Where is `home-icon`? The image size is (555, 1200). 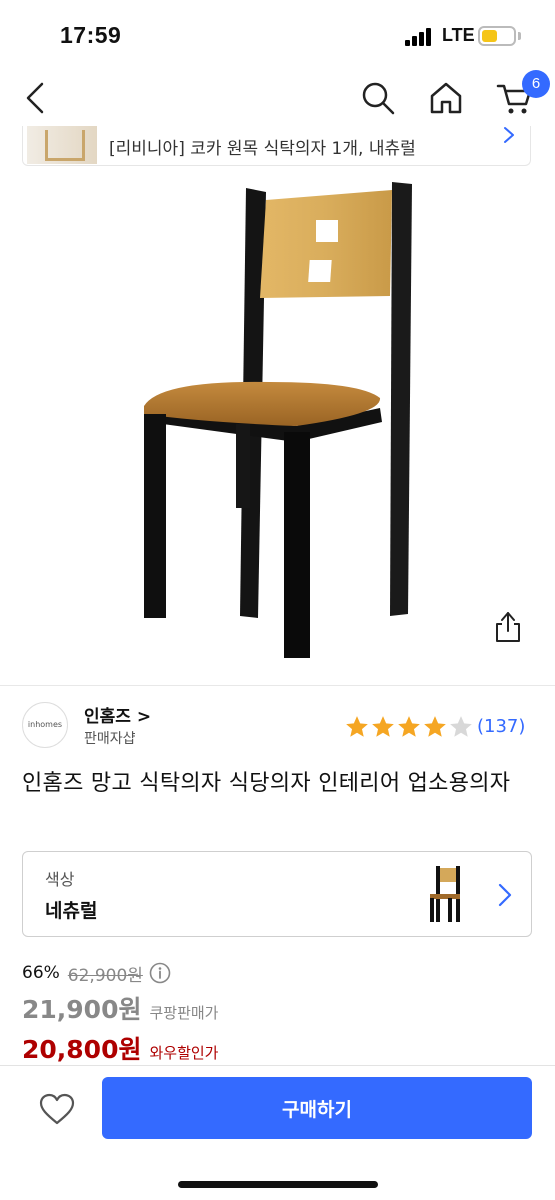 home-icon is located at coordinates (446, 98).